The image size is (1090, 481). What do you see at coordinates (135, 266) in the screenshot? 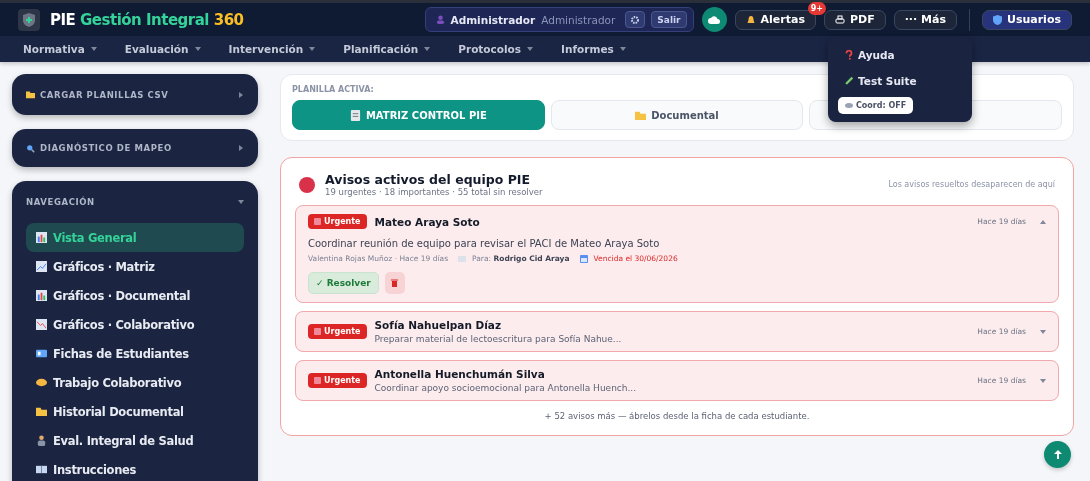
I see `nav-item: Gráficos · Matriz` at bounding box center [135, 266].